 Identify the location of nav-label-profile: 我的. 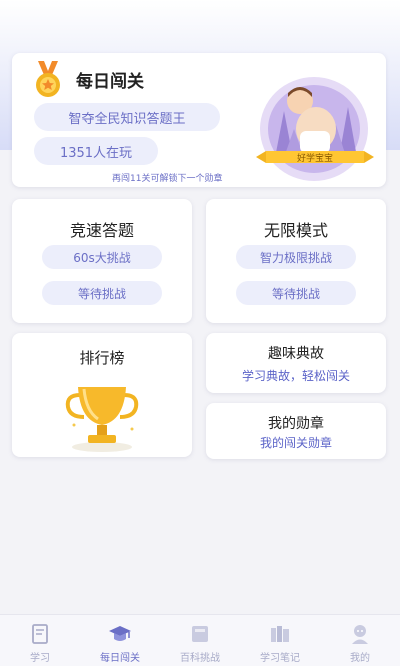
(360, 658).